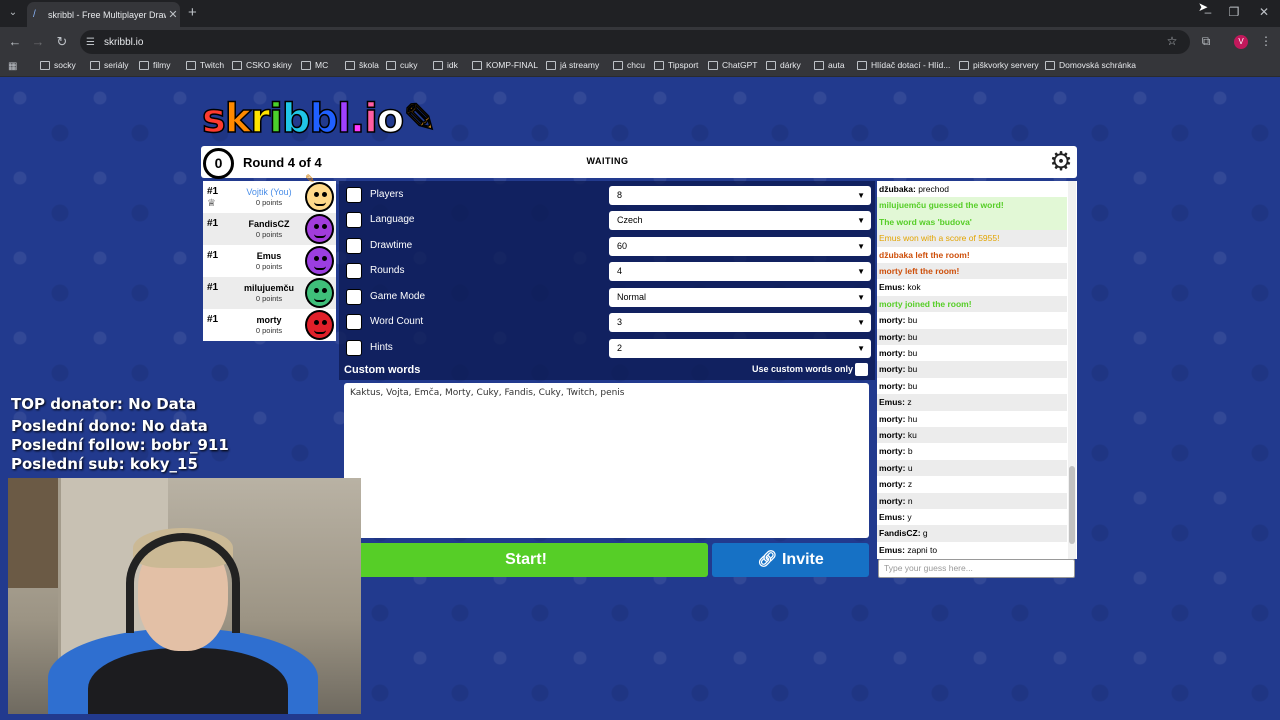 The height and width of the screenshot is (720, 1280). I want to click on bookmark-item: ChatGPT, so click(732, 65).